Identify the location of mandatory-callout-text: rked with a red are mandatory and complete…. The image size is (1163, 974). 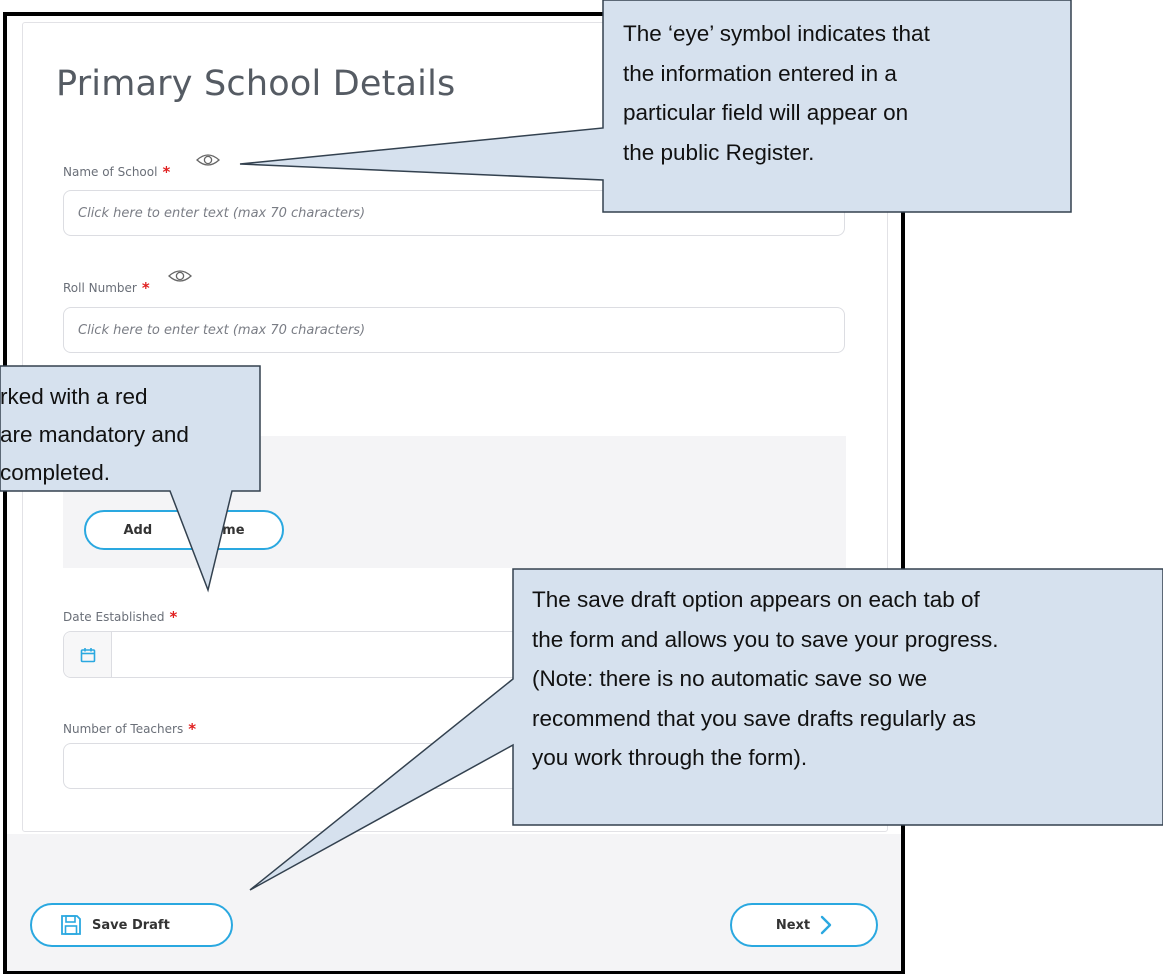
(94, 435).